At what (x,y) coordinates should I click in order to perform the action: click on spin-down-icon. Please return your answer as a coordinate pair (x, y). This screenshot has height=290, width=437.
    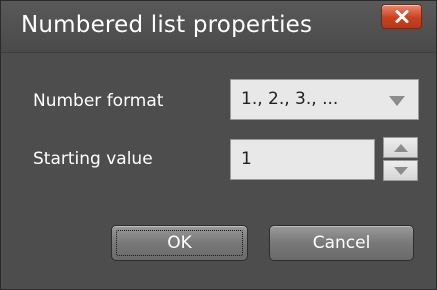
    Looking at the image, I should click on (400, 170).